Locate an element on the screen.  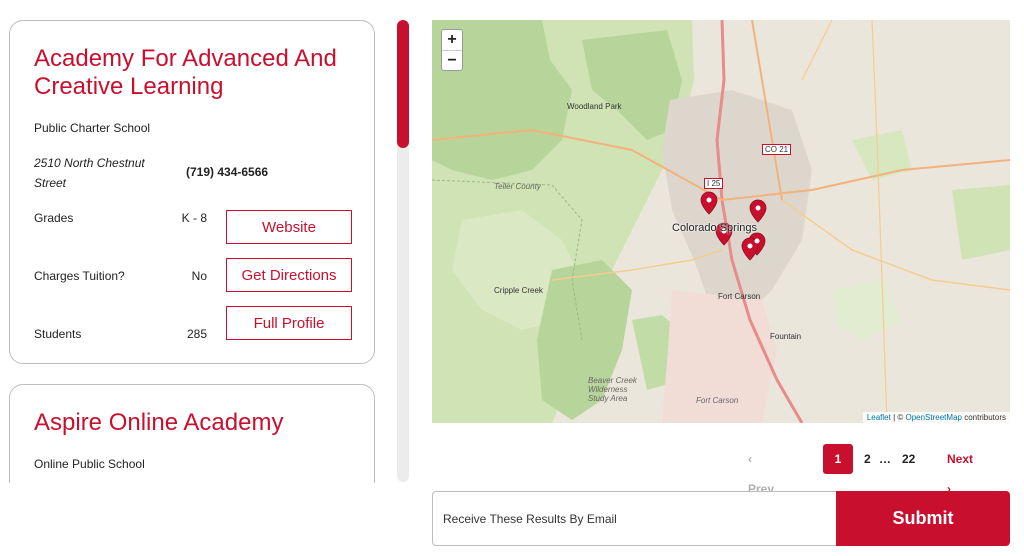
map-label-i25: I 25 is located at coordinates (714, 183).